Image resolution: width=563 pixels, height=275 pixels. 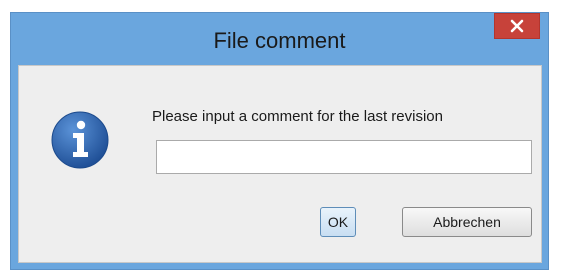 I want to click on close-button, so click(x=517, y=26).